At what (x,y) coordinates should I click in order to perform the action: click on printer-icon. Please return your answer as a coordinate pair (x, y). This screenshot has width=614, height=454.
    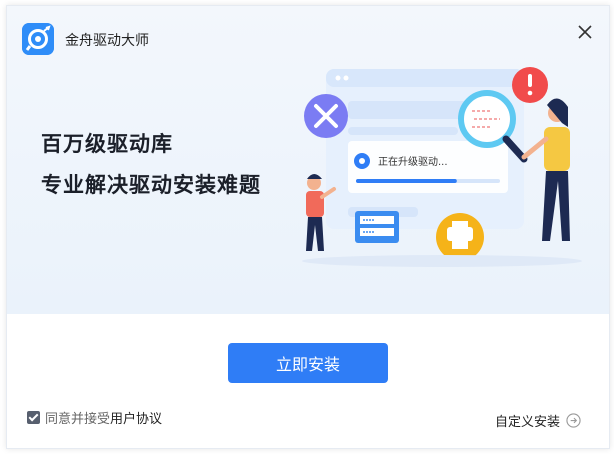
    Looking at the image, I should click on (460, 237).